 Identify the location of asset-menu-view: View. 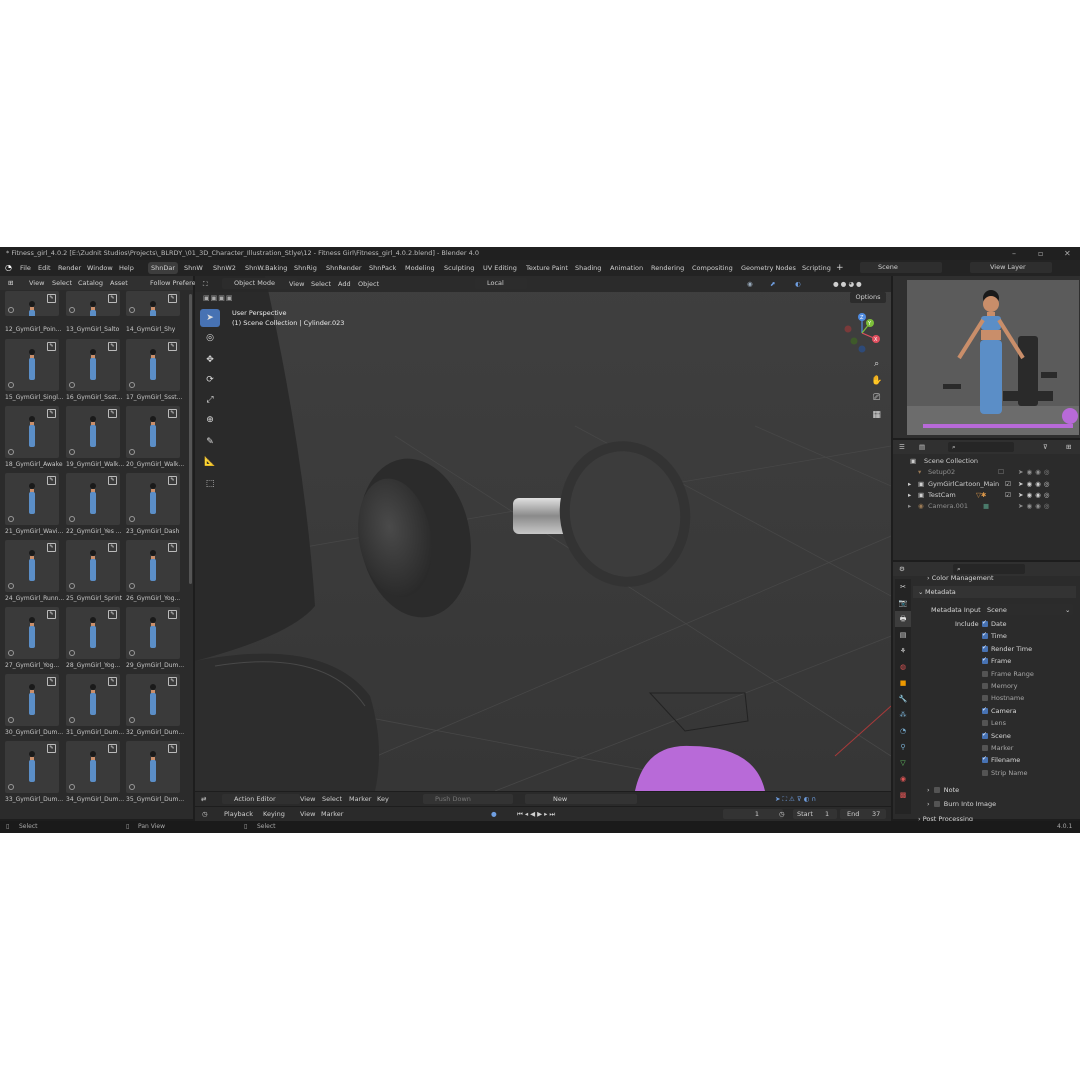
(36, 283).